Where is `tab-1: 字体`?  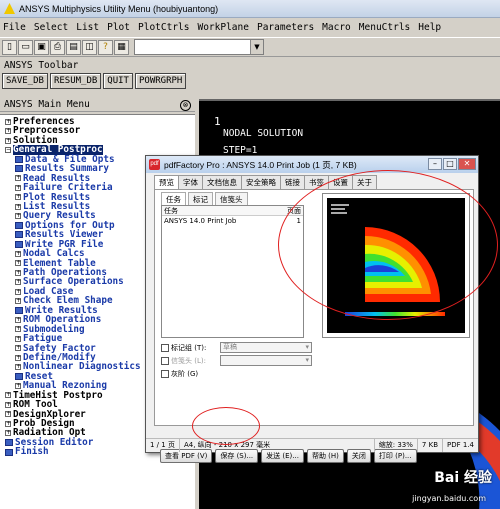 tab-1: 字体 is located at coordinates (190, 182).